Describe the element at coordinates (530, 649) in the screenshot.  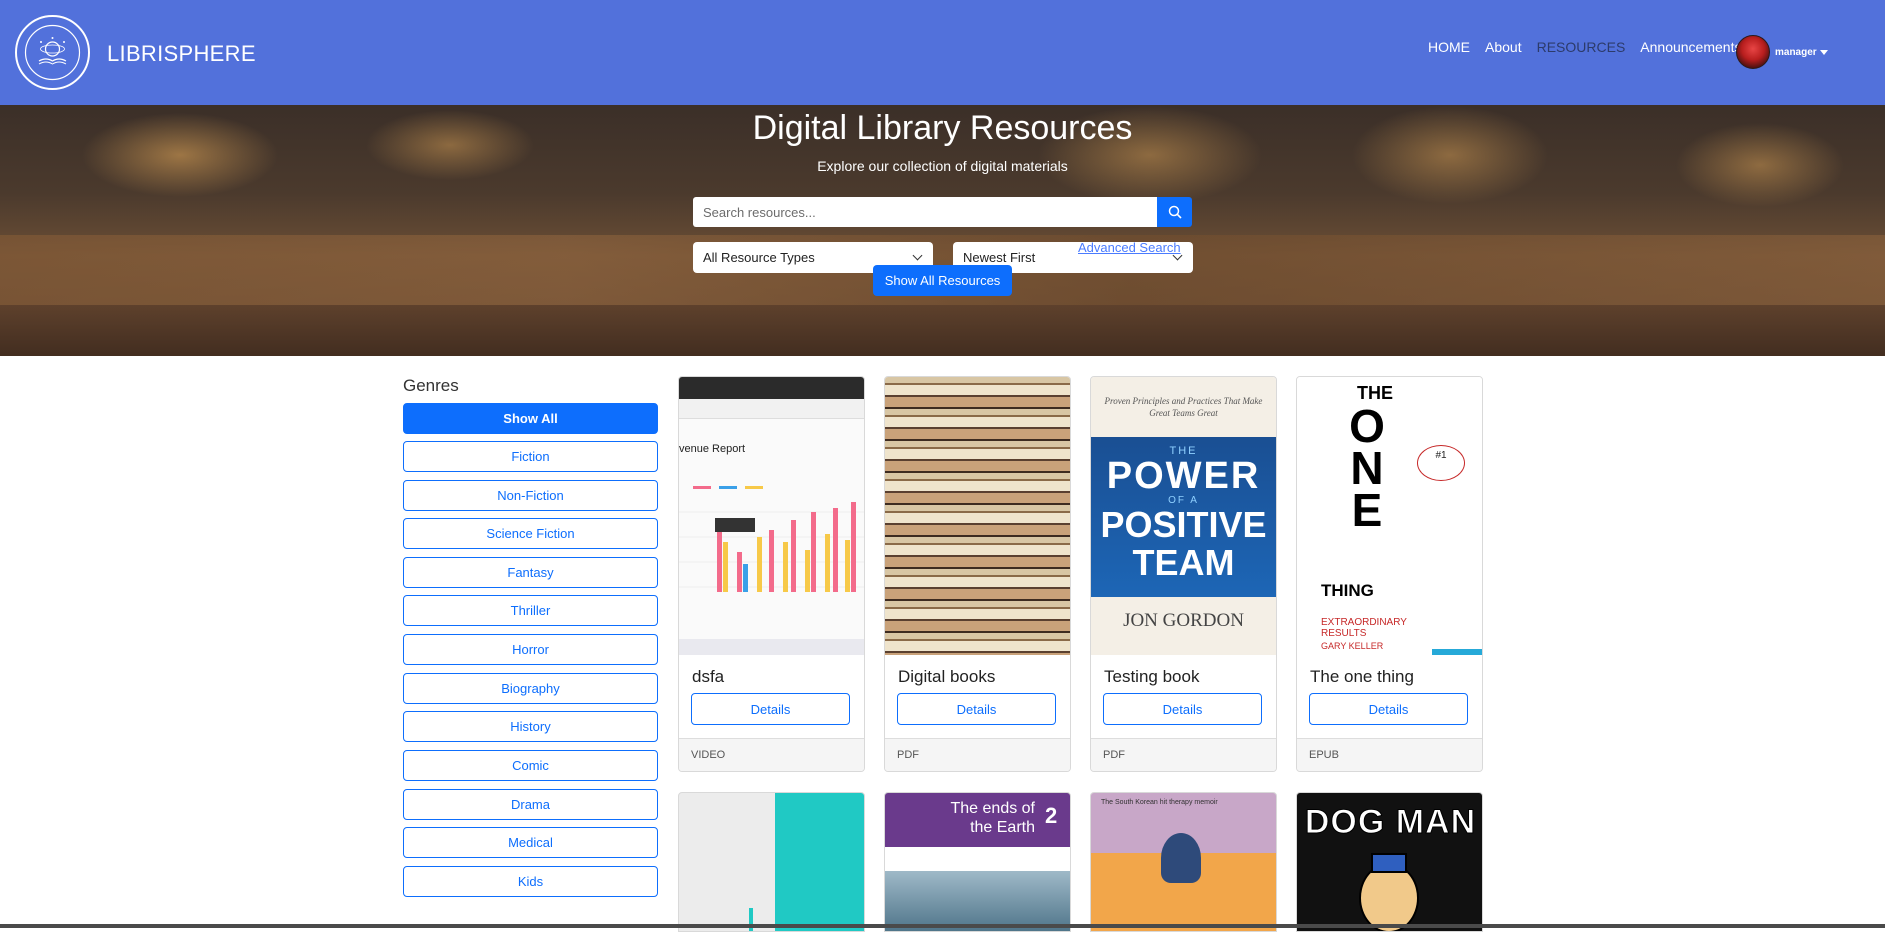
I see `genre-horror: Horror` at that location.